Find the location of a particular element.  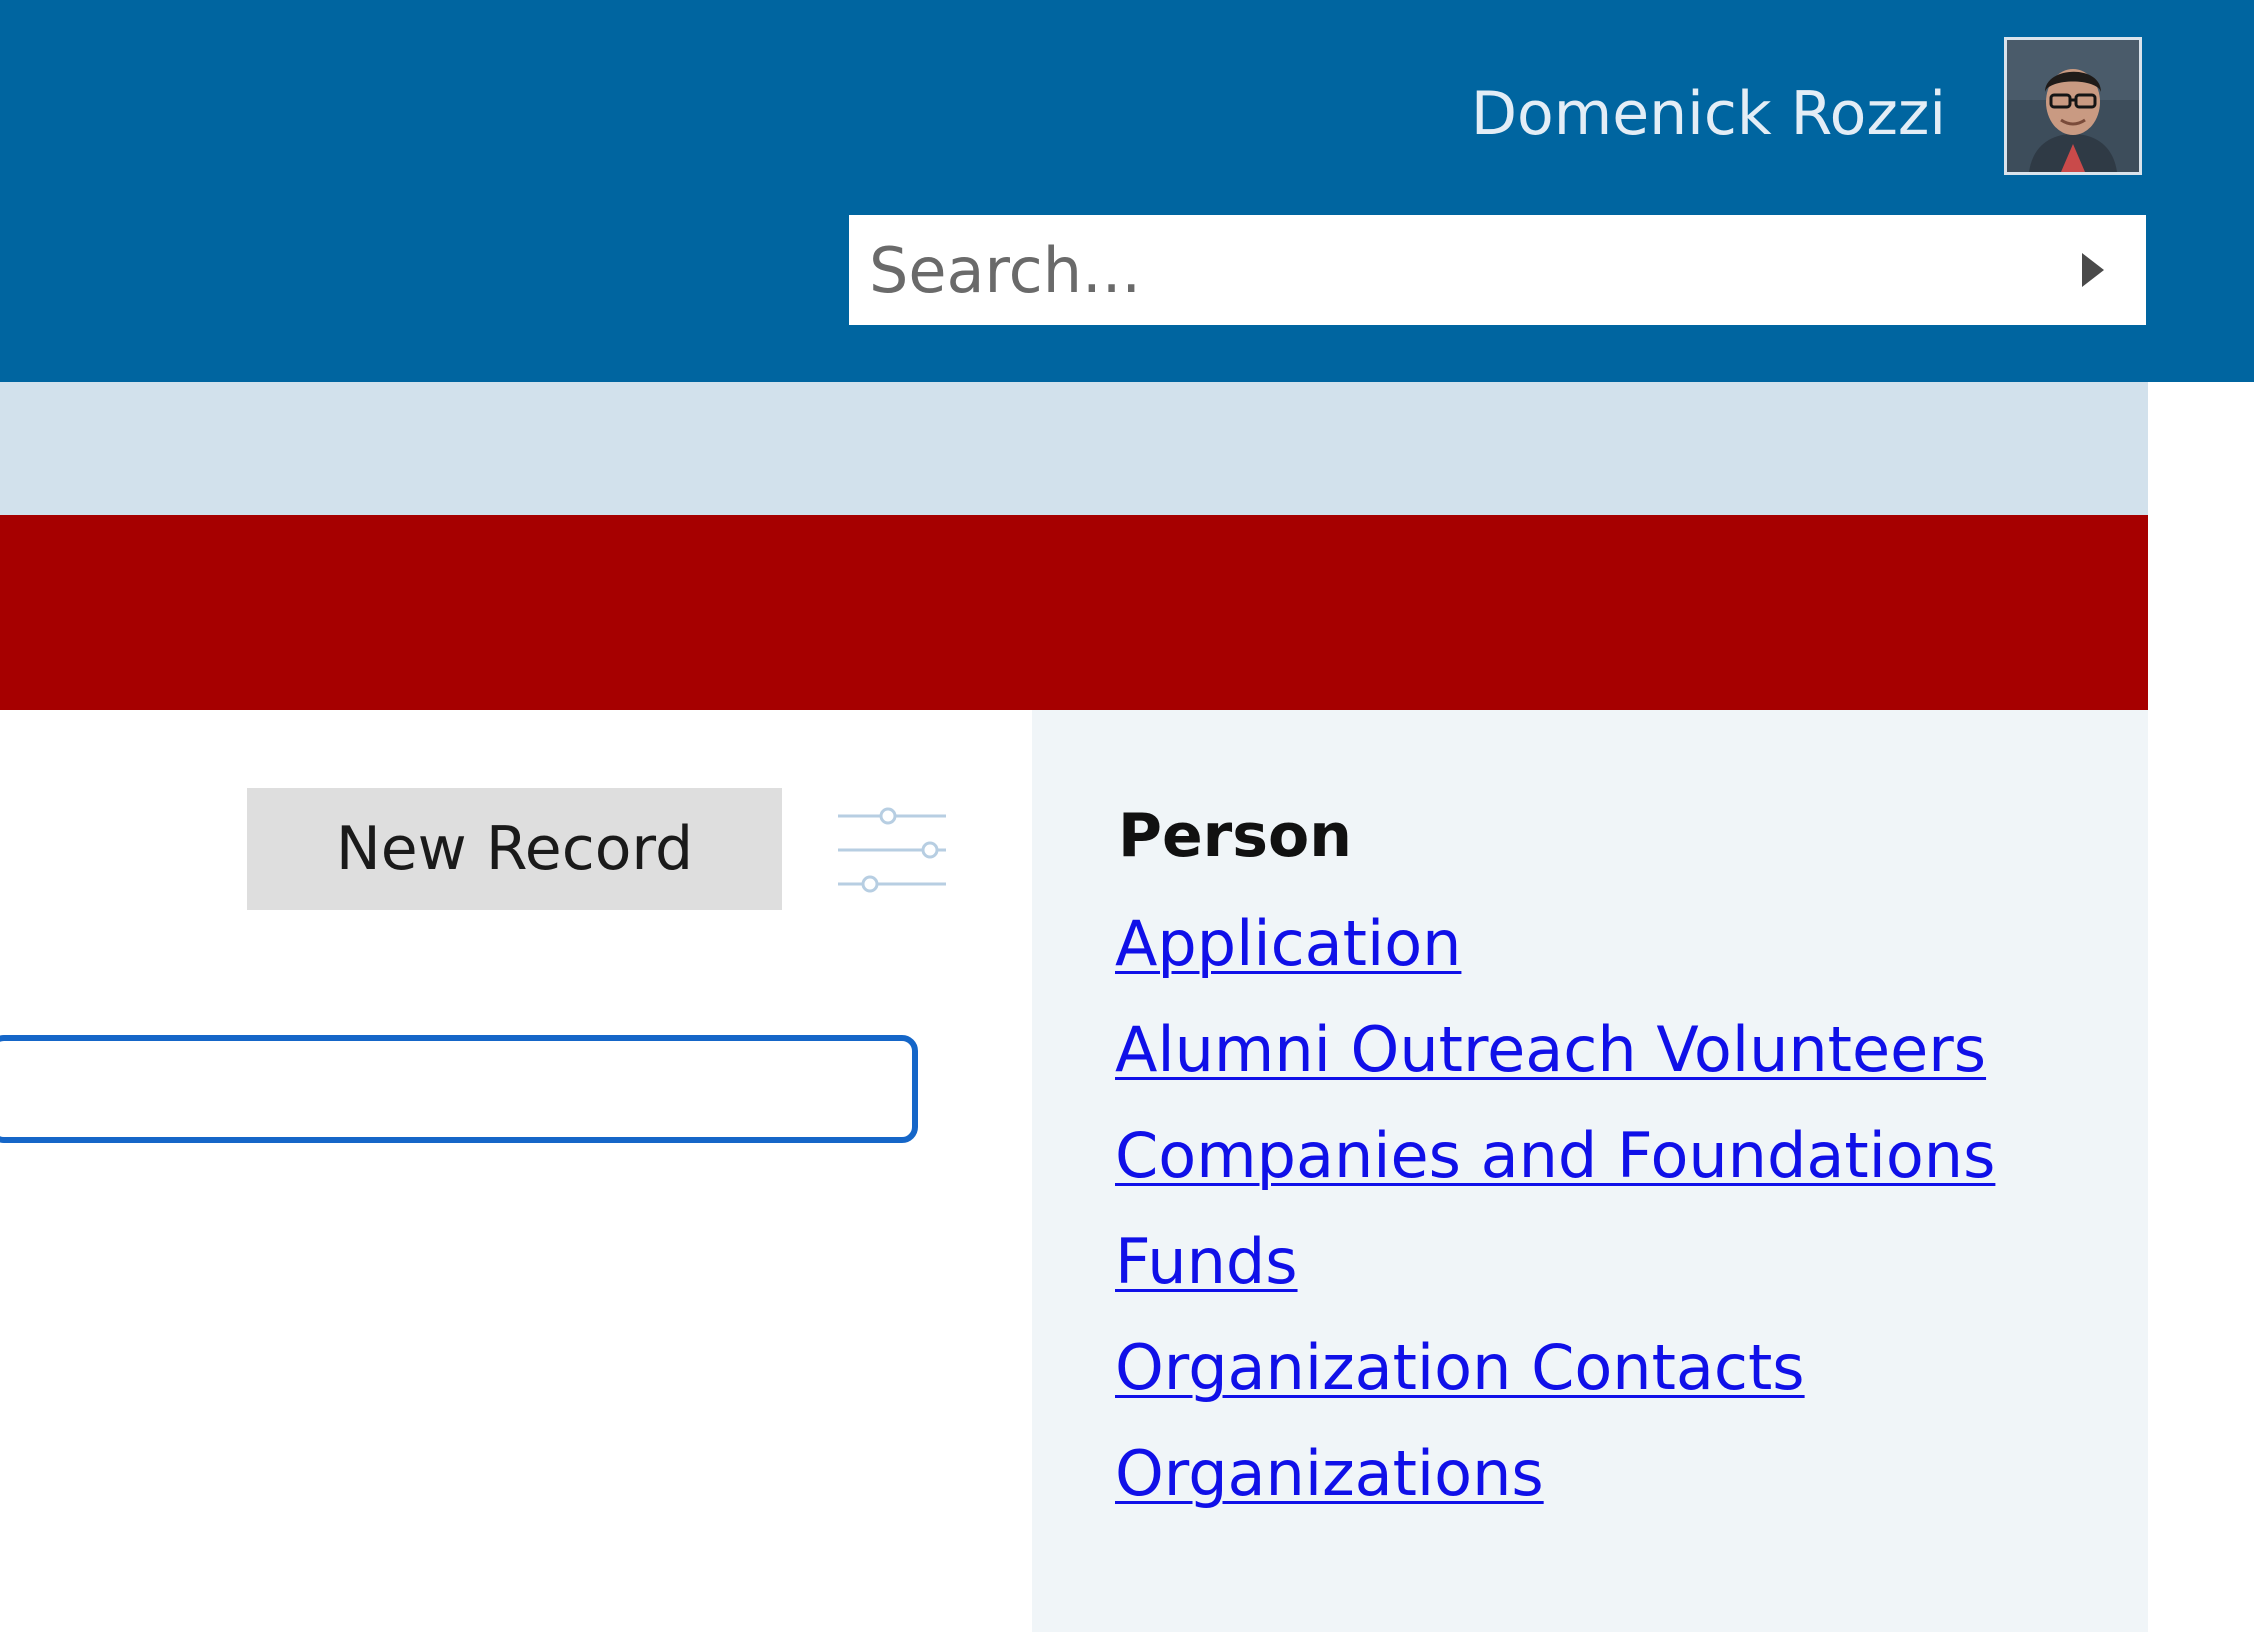

link-application: Application is located at coordinates (1288, 943).